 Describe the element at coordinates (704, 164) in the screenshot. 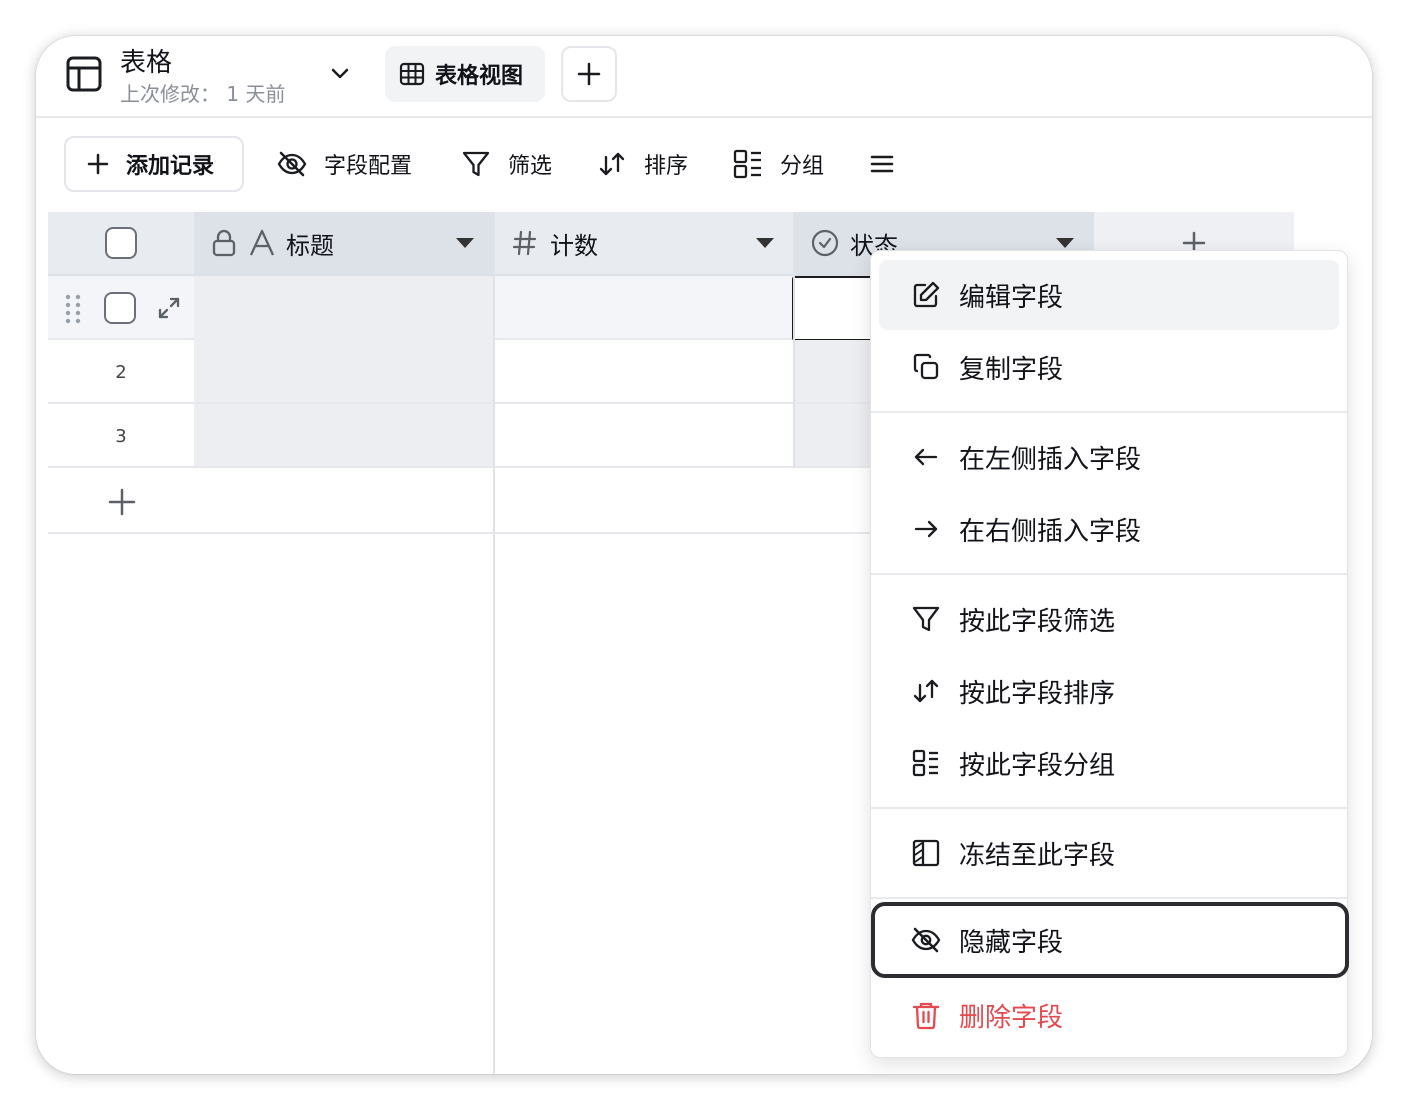

I see `toolbar: 添加记录 字段配置 筛选 排序 分组` at that location.